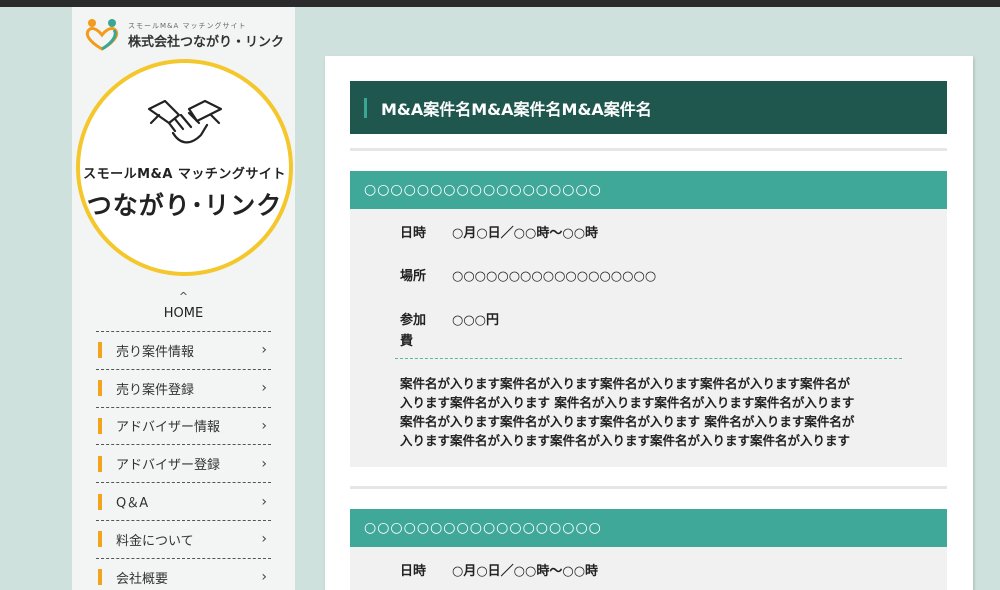  Describe the element at coordinates (554, 276) in the screenshot. I see `event-place-value: ○○○○○○○○○○○○○○○○○○` at that location.